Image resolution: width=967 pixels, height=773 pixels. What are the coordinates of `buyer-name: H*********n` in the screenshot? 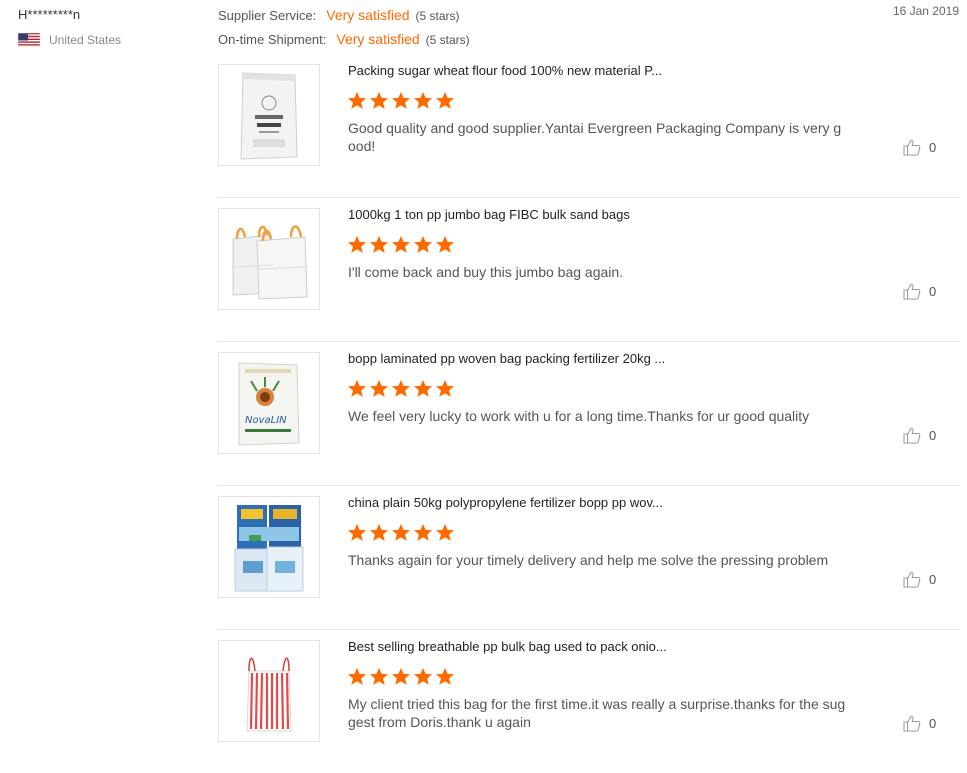 It's located at (49, 14).